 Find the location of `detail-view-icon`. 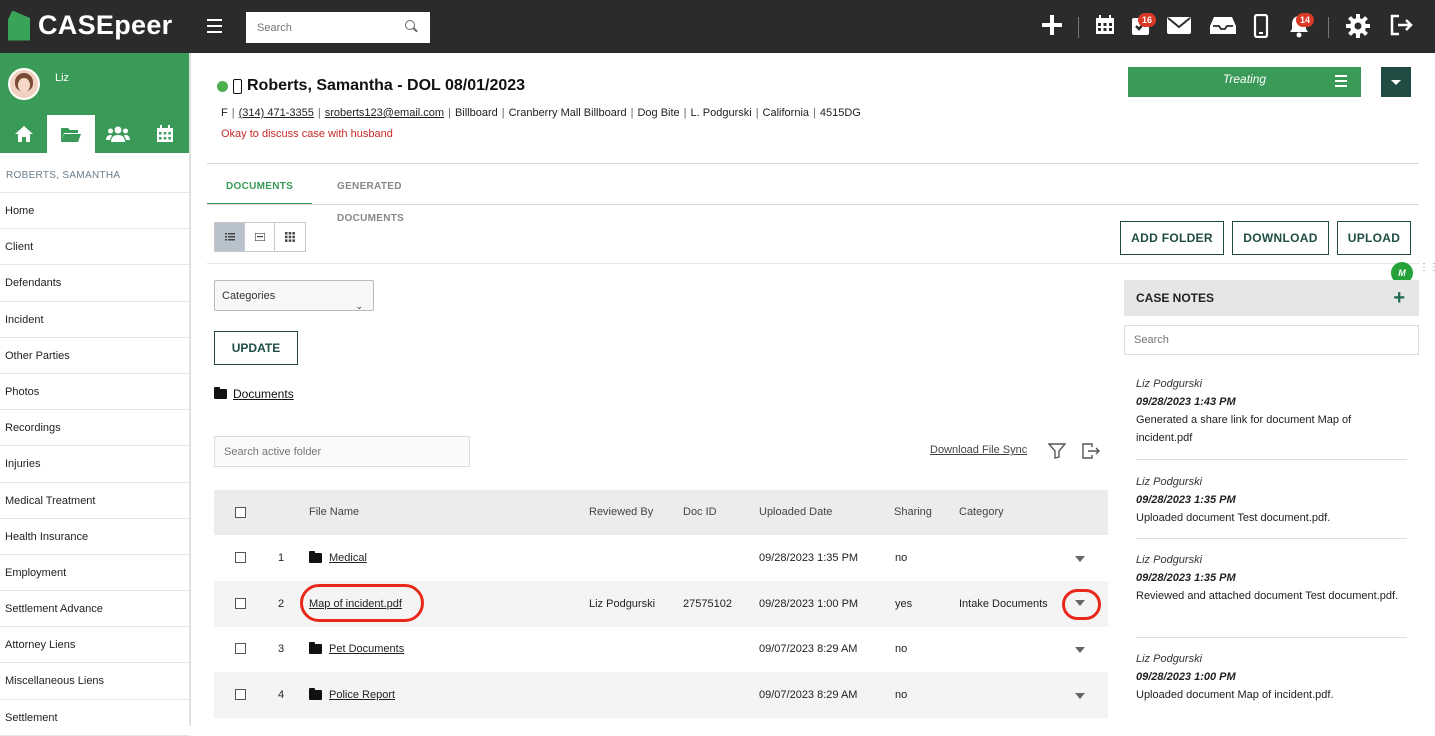

detail-view-icon is located at coordinates (260, 237).